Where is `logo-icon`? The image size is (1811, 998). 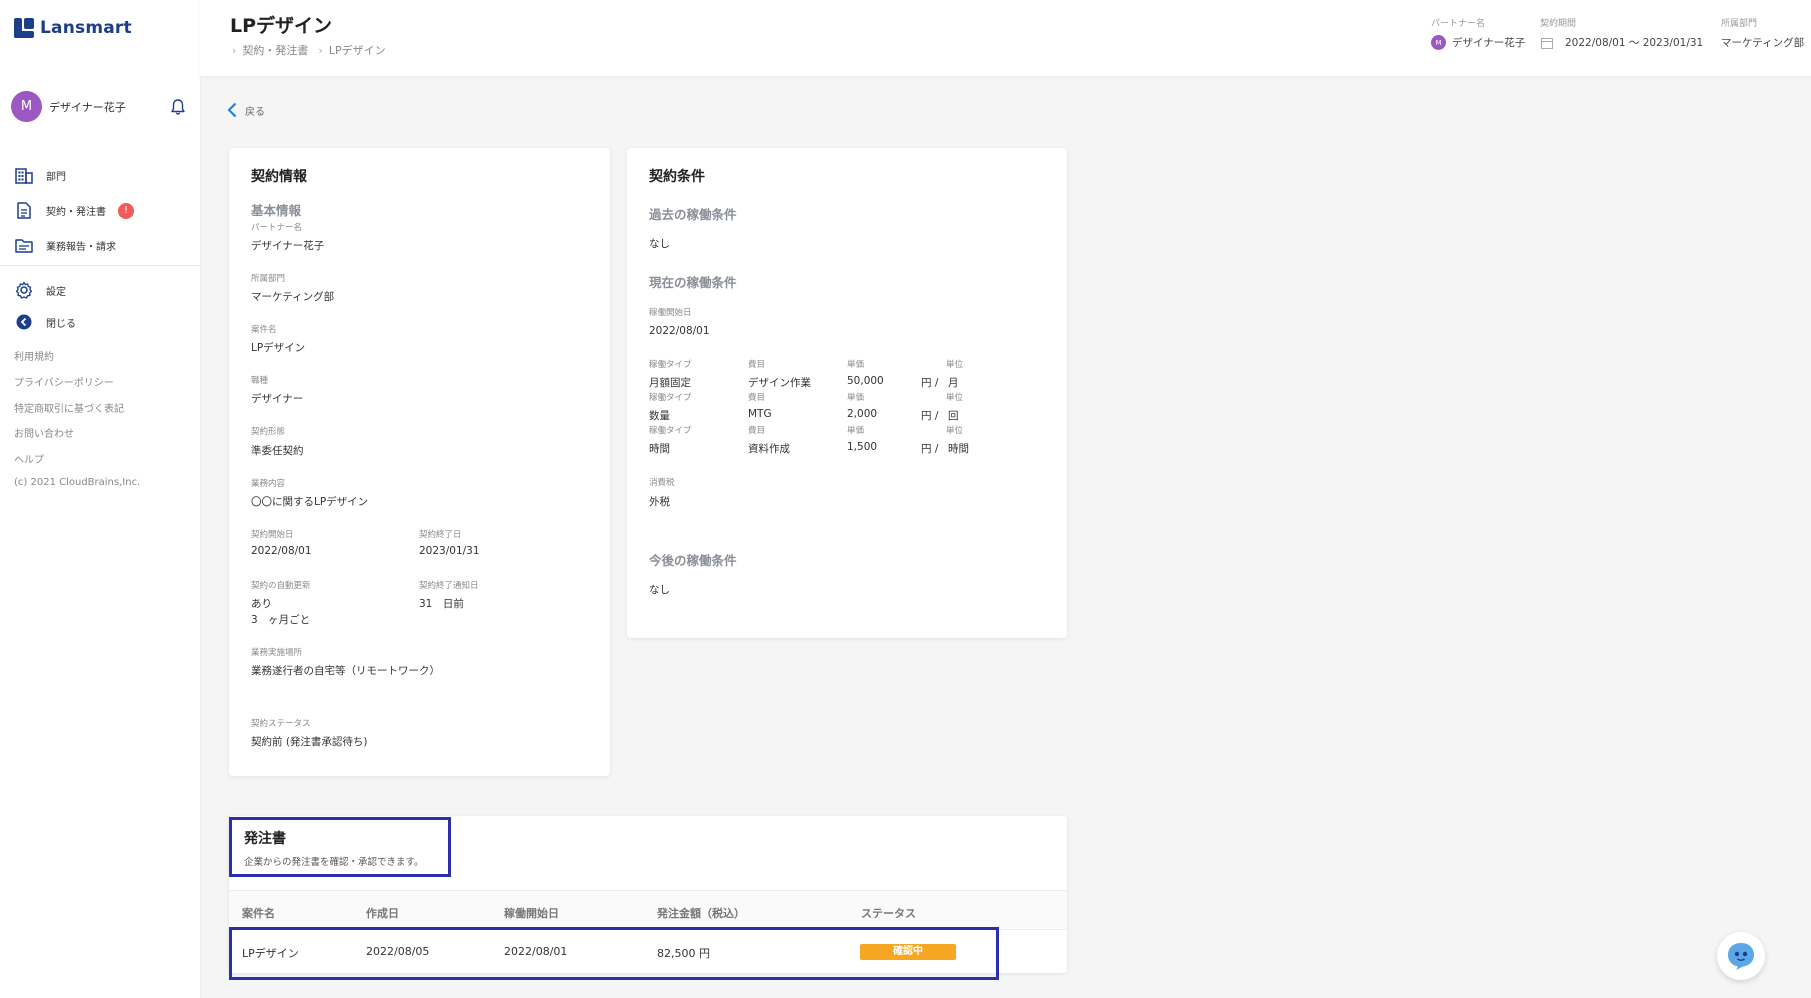 logo-icon is located at coordinates (24, 28).